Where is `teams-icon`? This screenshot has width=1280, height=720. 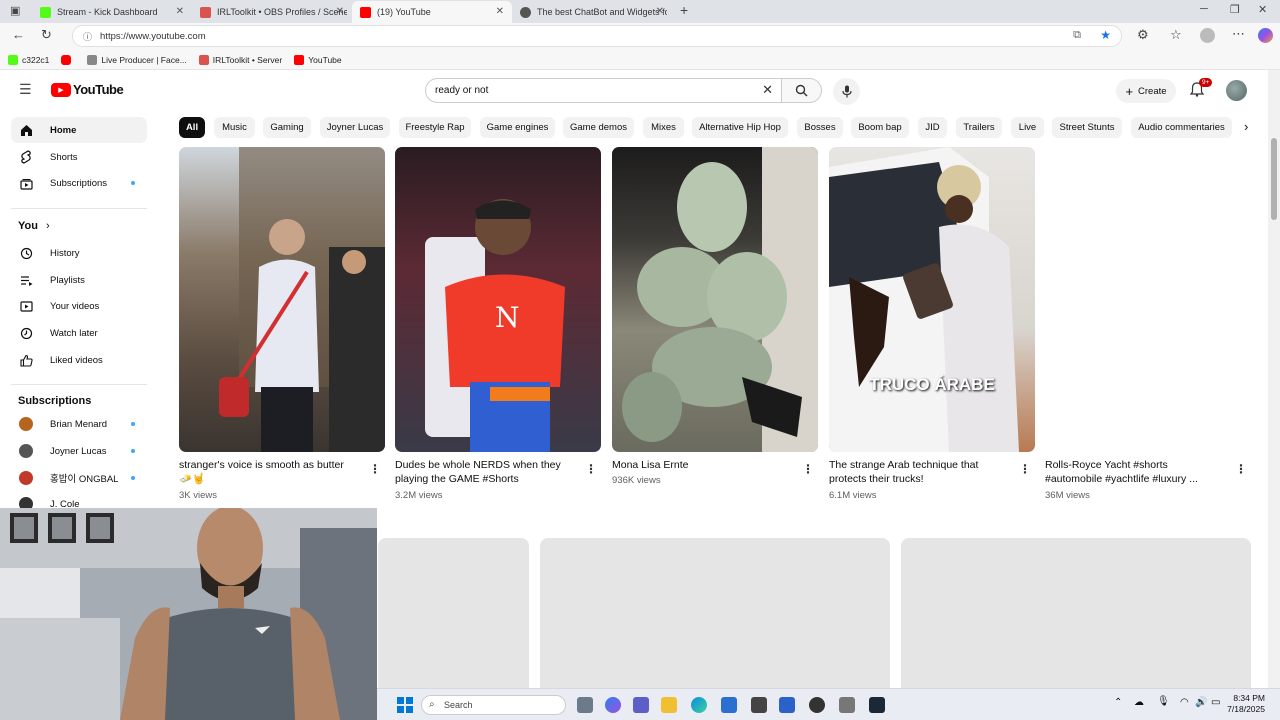
teams-icon is located at coordinates (641, 705).